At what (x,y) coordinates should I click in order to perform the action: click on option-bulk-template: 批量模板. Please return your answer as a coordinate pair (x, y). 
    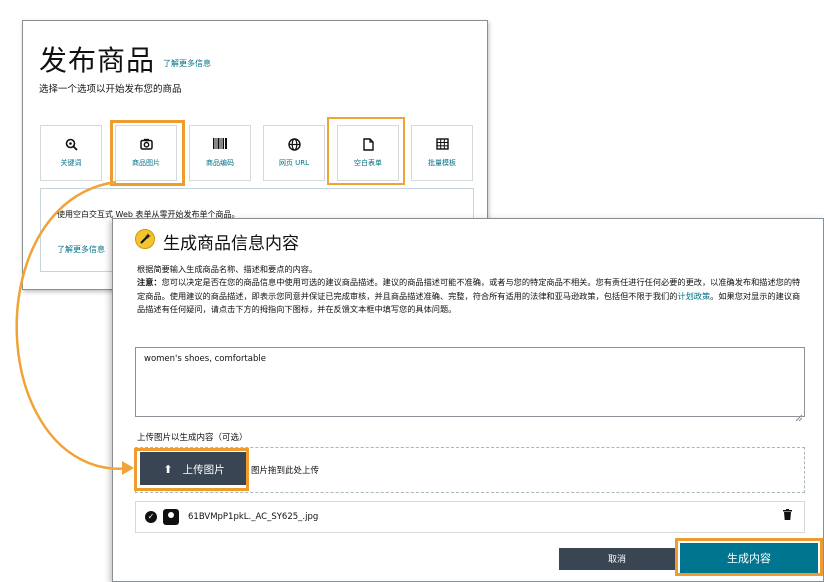
    Looking at the image, I should click on (442, 153).